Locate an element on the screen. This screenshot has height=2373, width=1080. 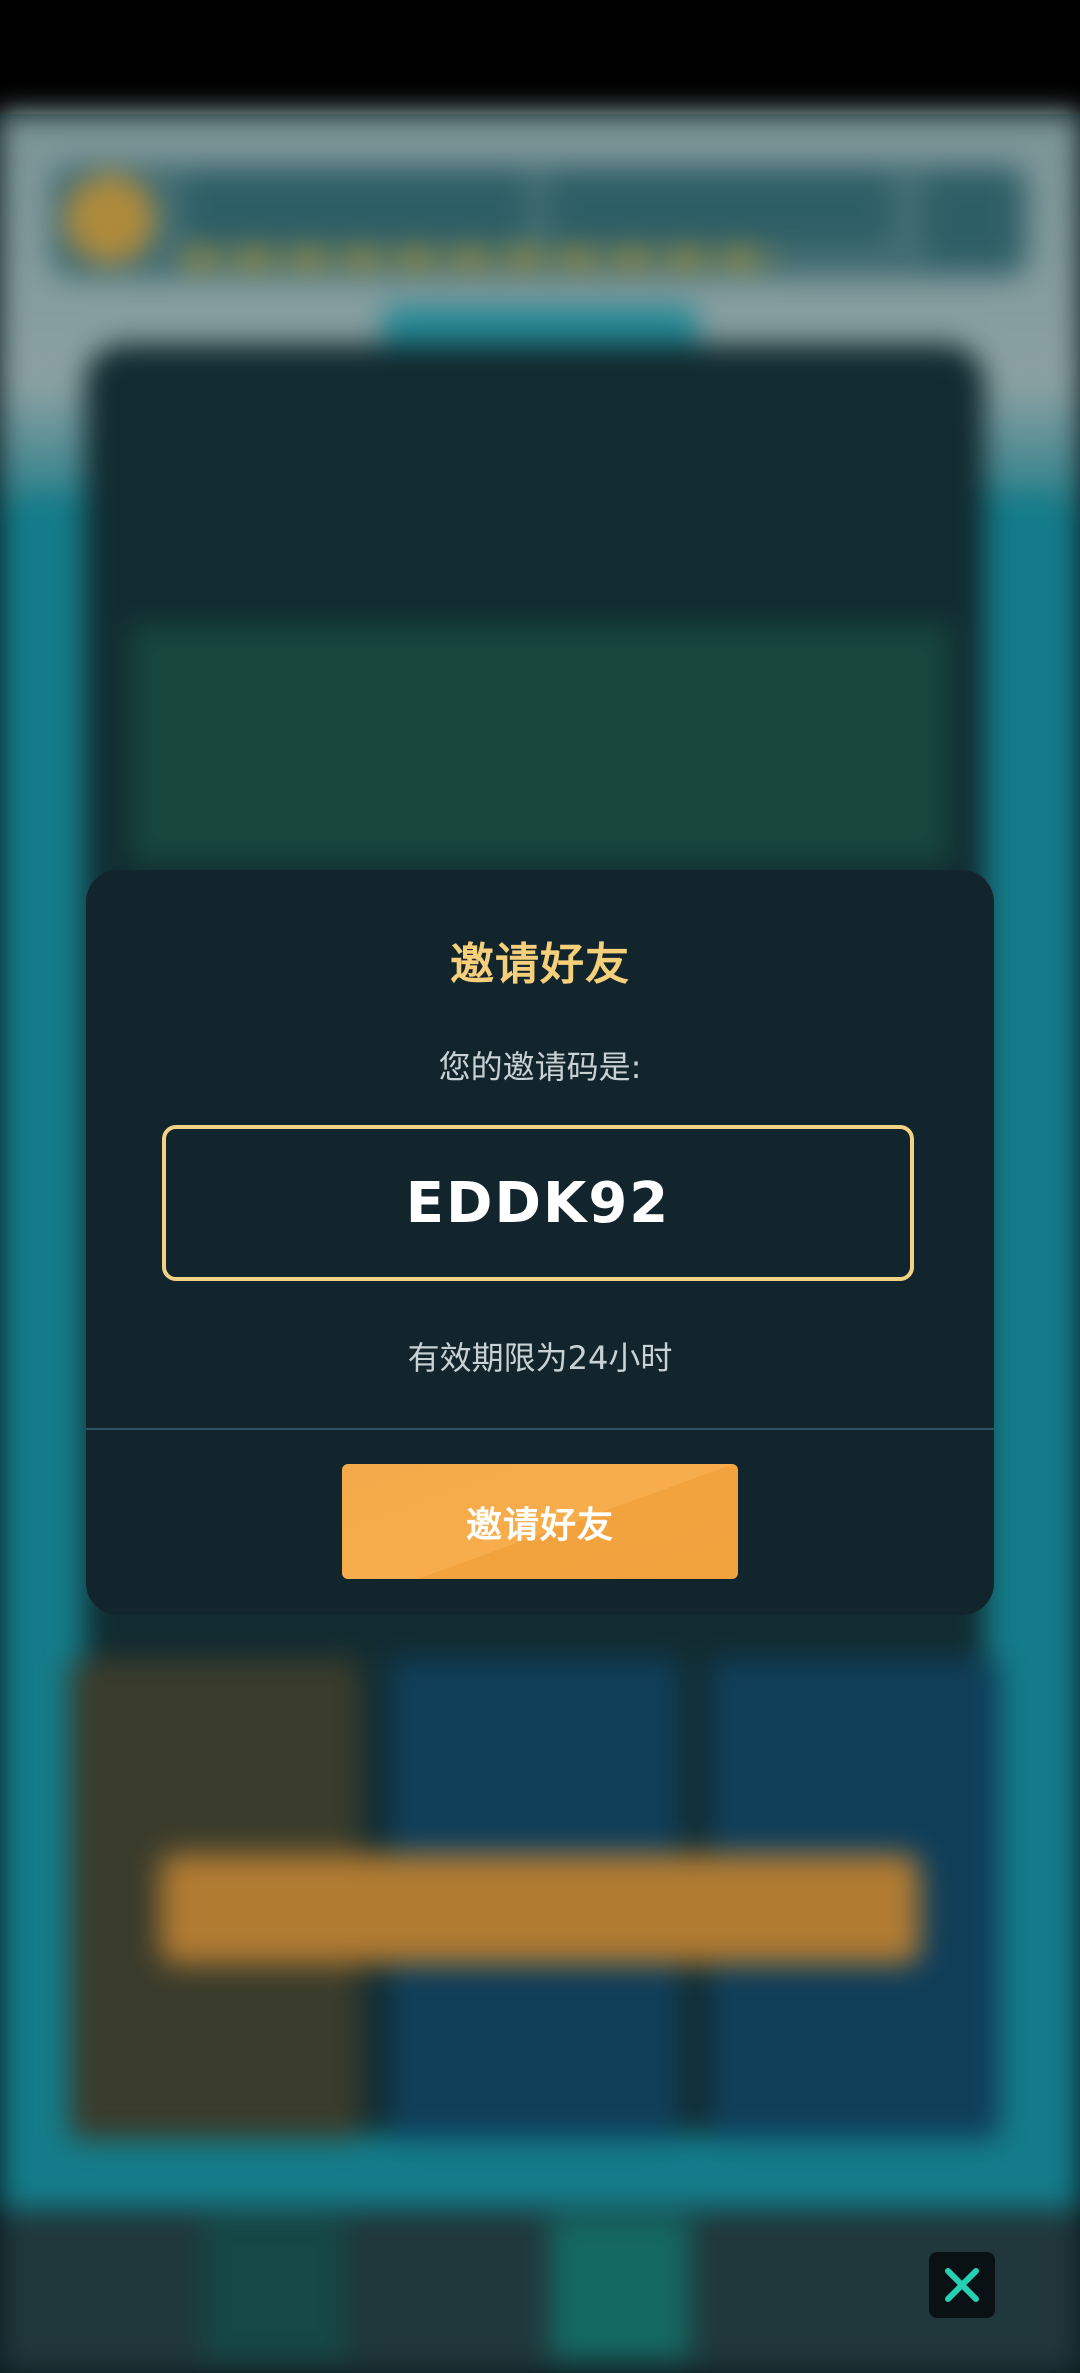
invite-code-field: EDDK92 is located at coordinates (538, 1203).